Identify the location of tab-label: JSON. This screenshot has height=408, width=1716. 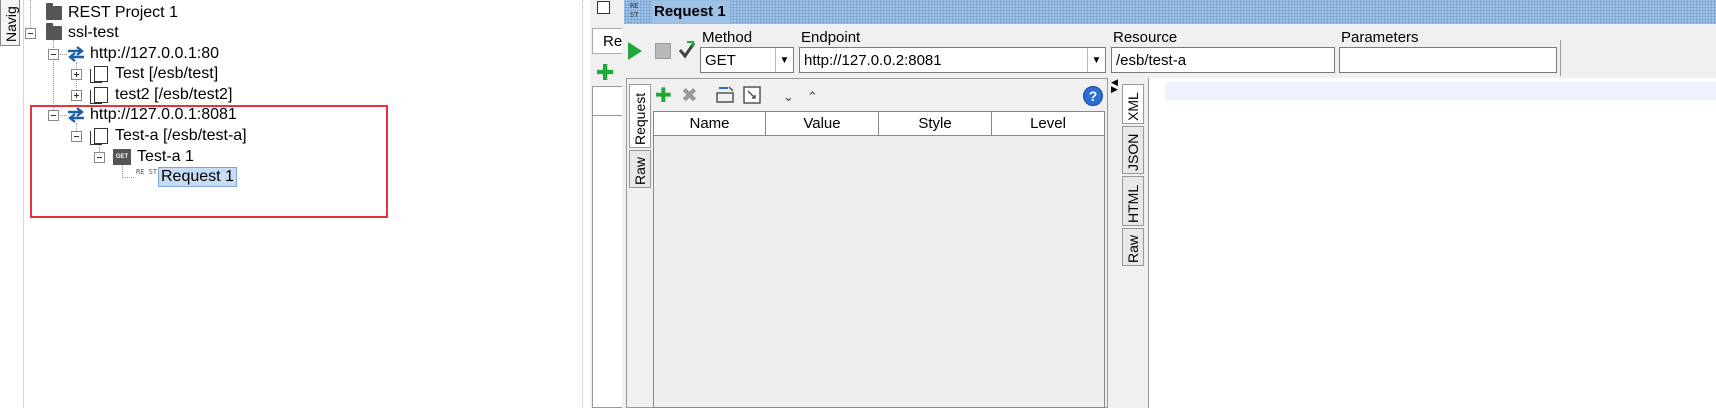
(1133, 152).